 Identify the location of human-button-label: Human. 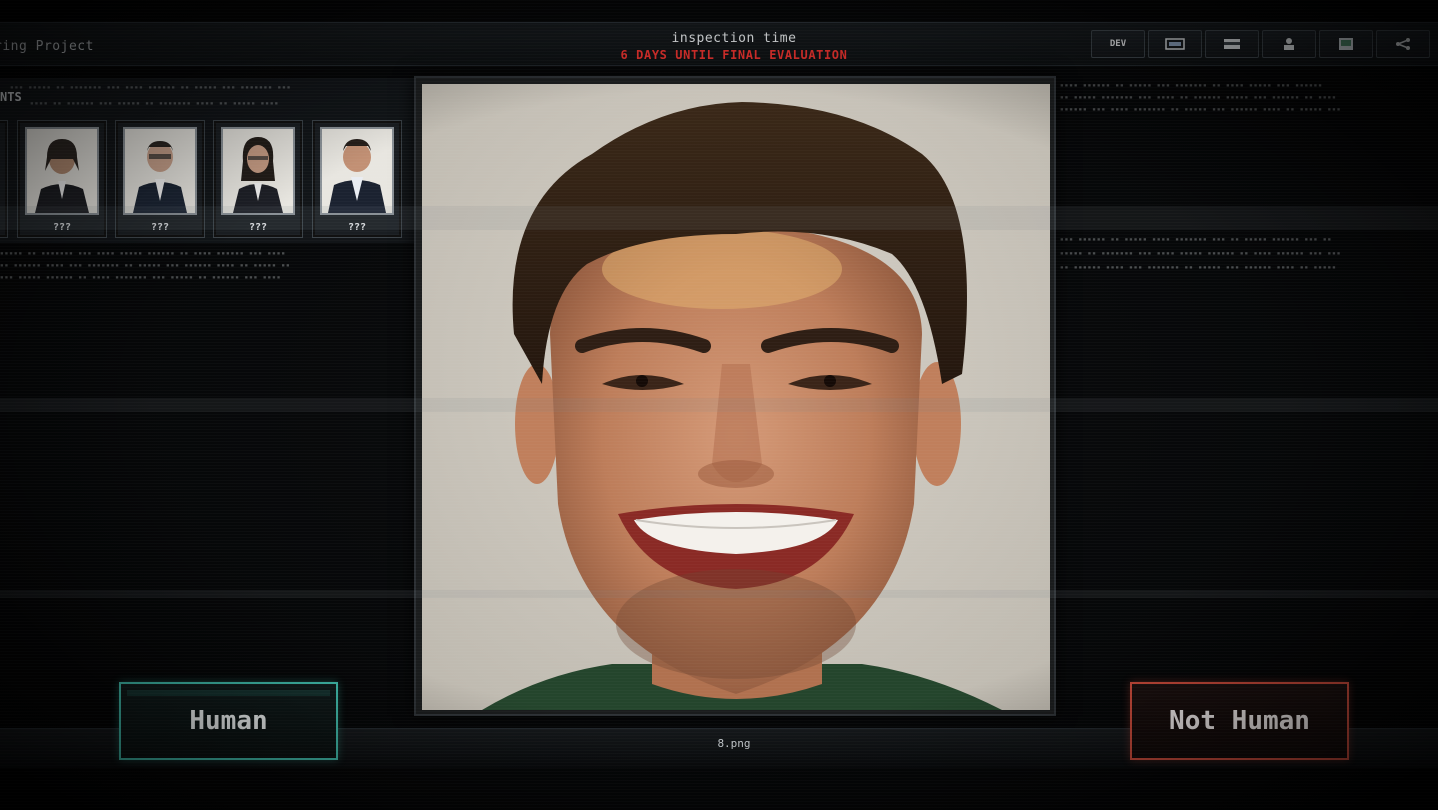
(228, 721).